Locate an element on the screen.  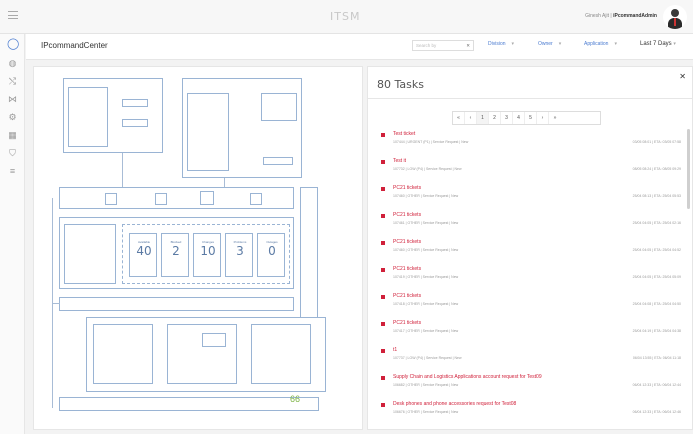
pager-page-5: 5 is located at coordinates (531, 118).